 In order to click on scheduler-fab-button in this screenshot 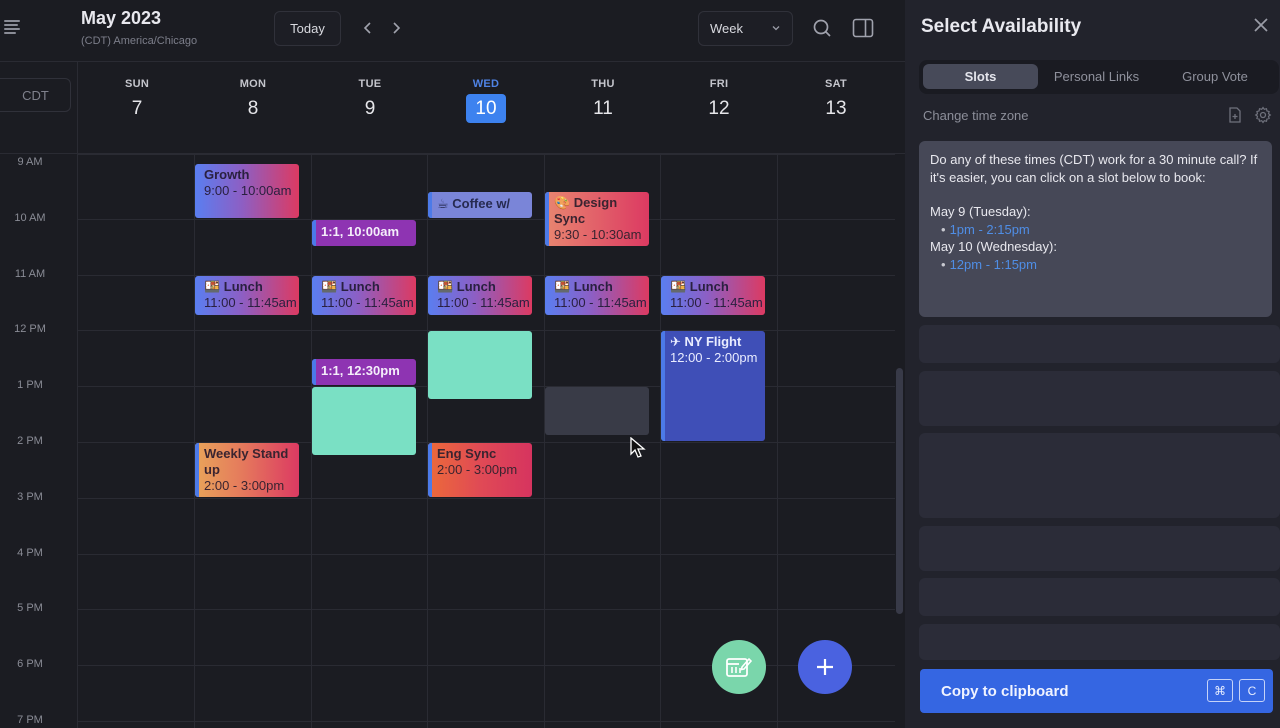, I will do `click(739, 667)`.